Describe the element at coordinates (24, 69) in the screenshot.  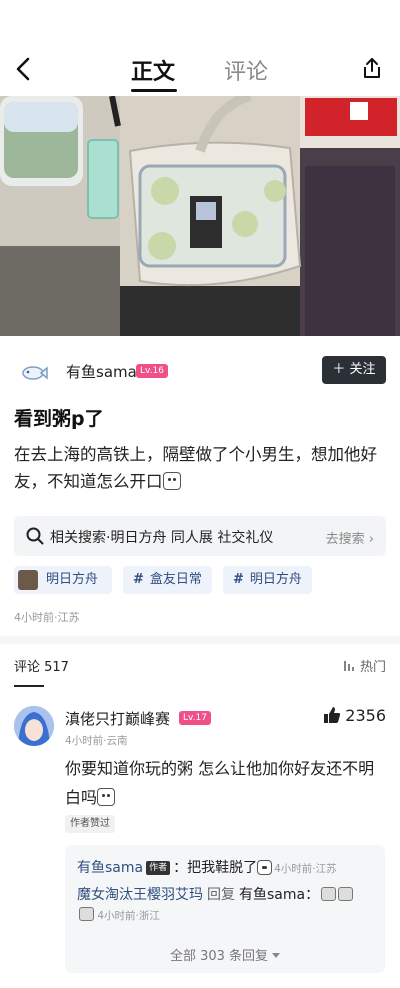
I see `back-arrow-icon` at that location.